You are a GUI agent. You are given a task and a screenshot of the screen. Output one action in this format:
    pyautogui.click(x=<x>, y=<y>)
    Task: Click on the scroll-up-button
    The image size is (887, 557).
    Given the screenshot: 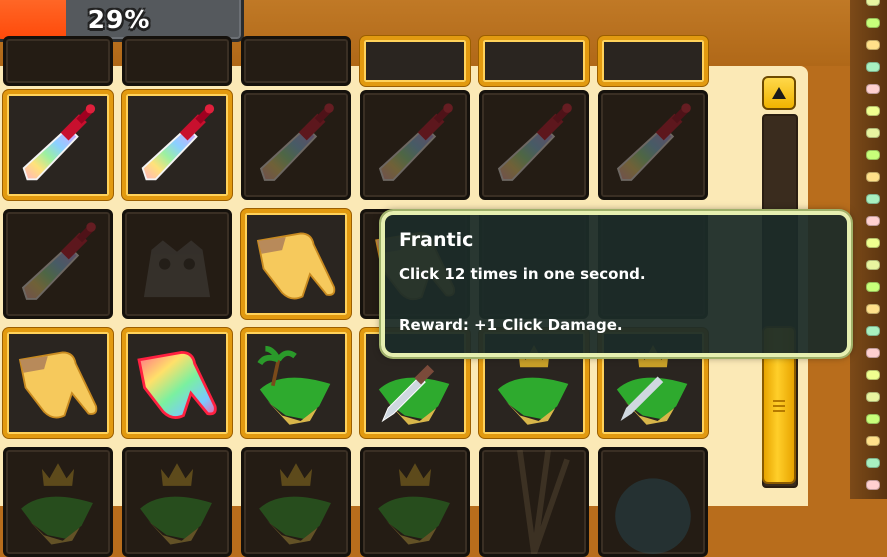 What is the action you would take?
    pyautogui.click(x=779, y=93)
    